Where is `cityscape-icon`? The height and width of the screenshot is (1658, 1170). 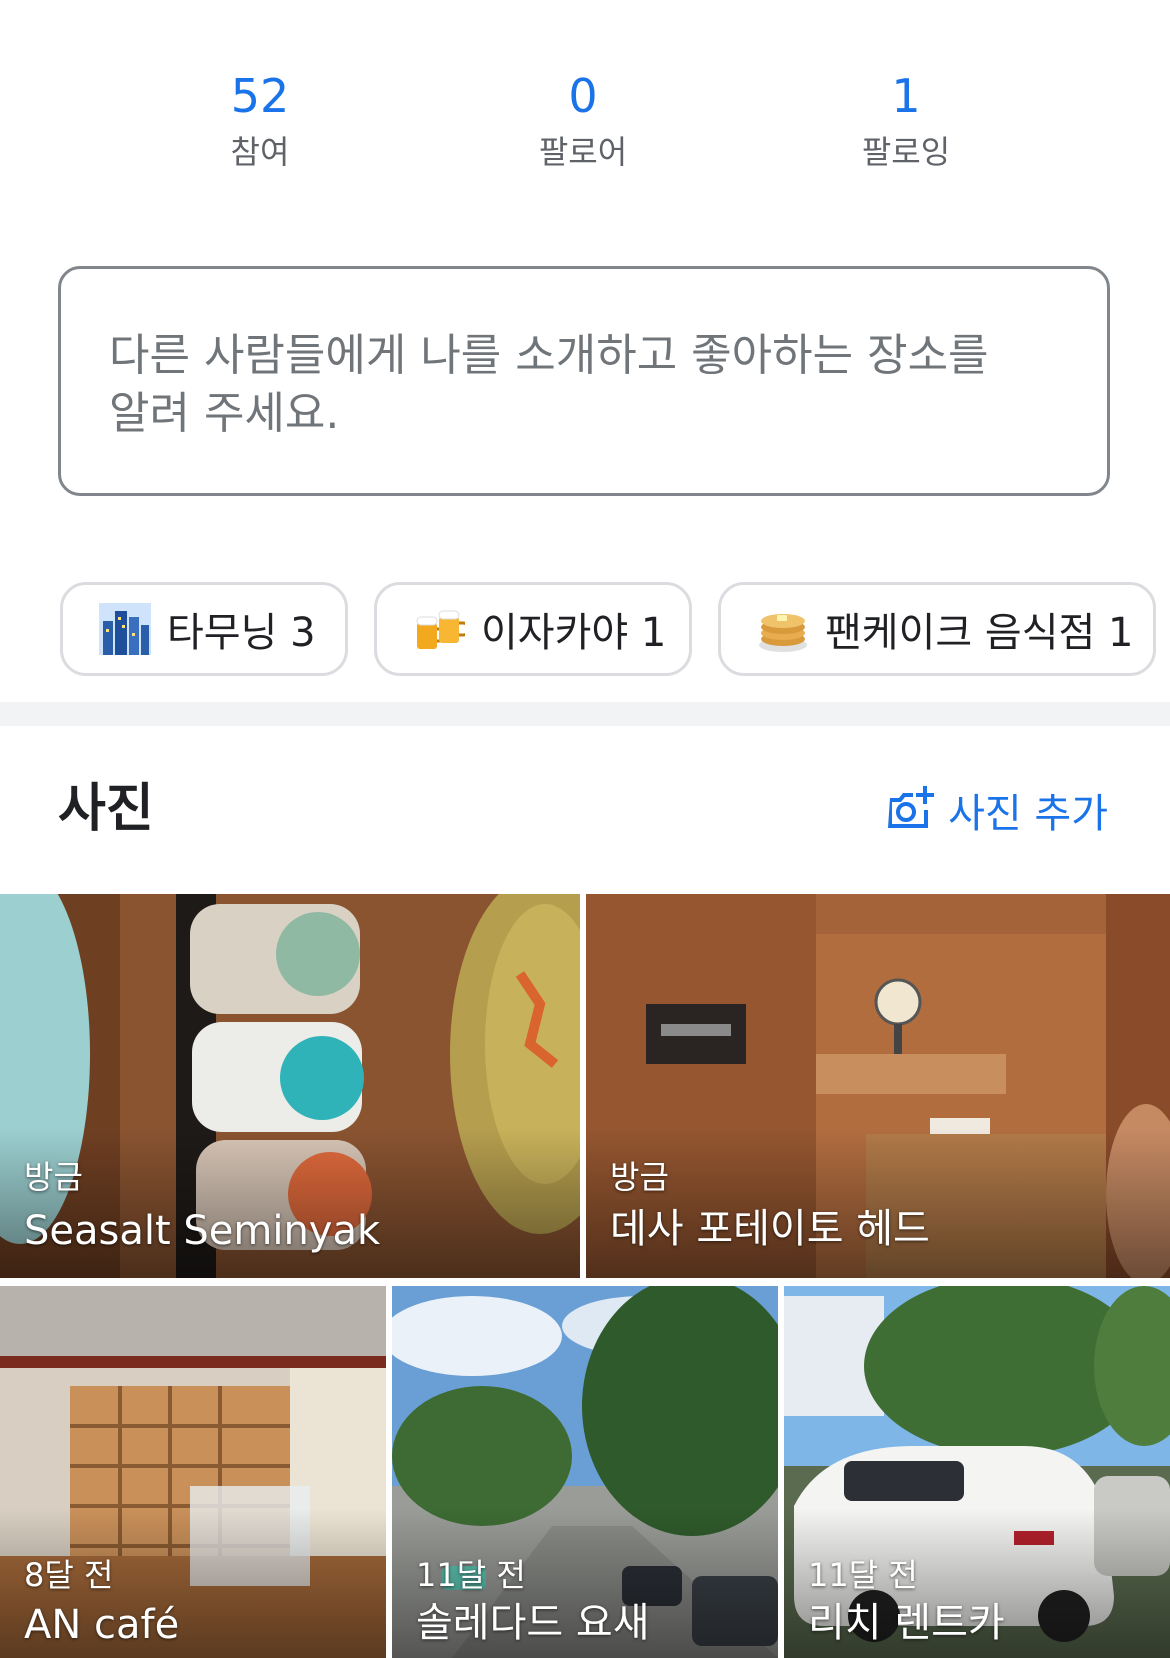
cityscape-icon is located at coordinates (125, 629).